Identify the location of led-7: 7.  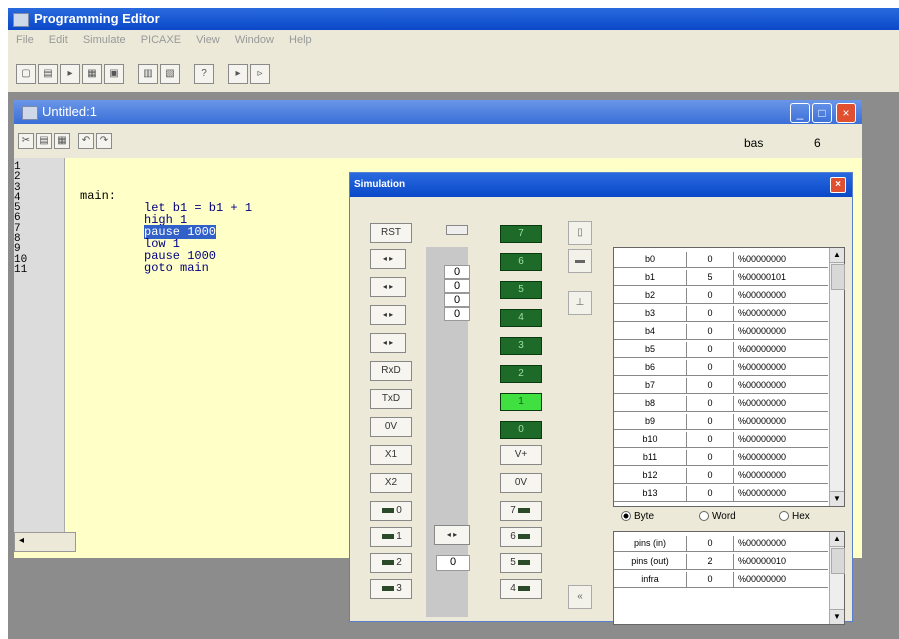
(521, 234).